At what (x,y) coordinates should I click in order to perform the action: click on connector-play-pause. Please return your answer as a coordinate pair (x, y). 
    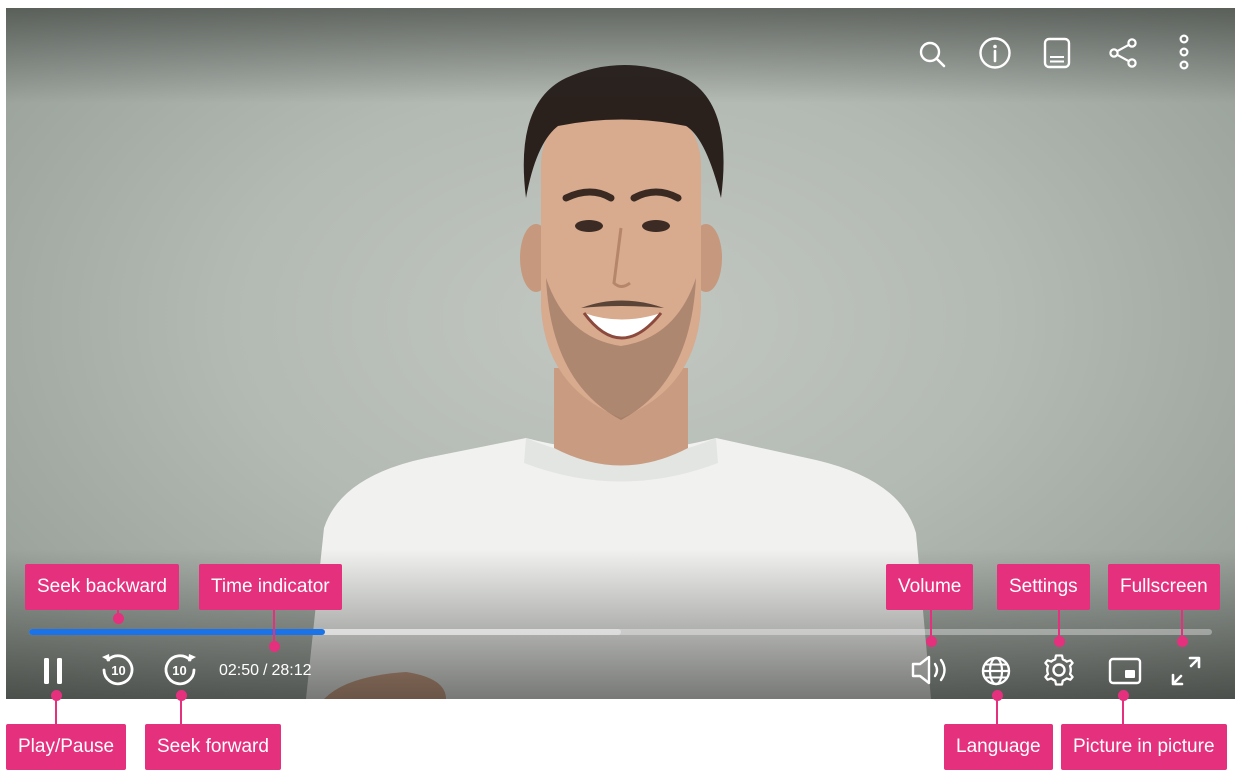
    Looking at the image, I should click on (56, 710).